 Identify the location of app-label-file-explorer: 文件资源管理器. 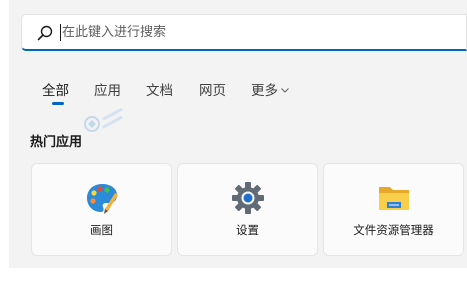
(393, 230).